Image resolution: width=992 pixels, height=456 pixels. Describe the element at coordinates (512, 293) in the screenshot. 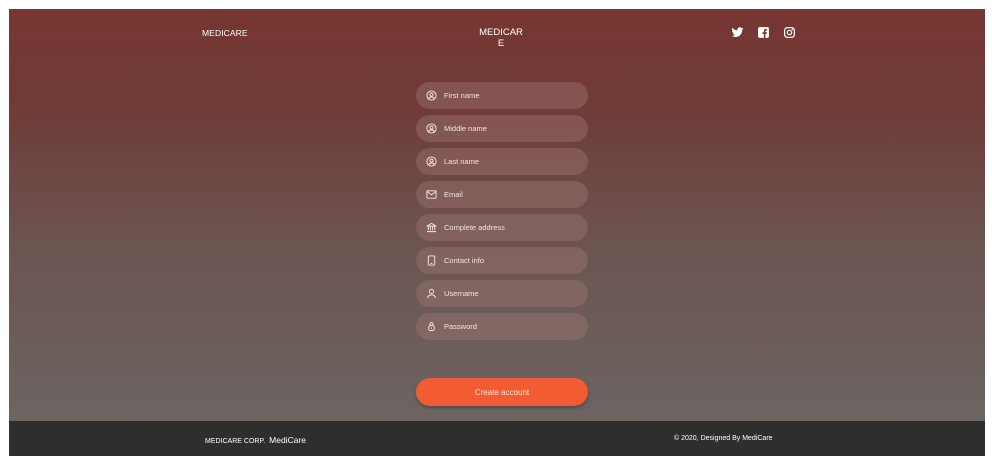

I see `username-input` at that location.